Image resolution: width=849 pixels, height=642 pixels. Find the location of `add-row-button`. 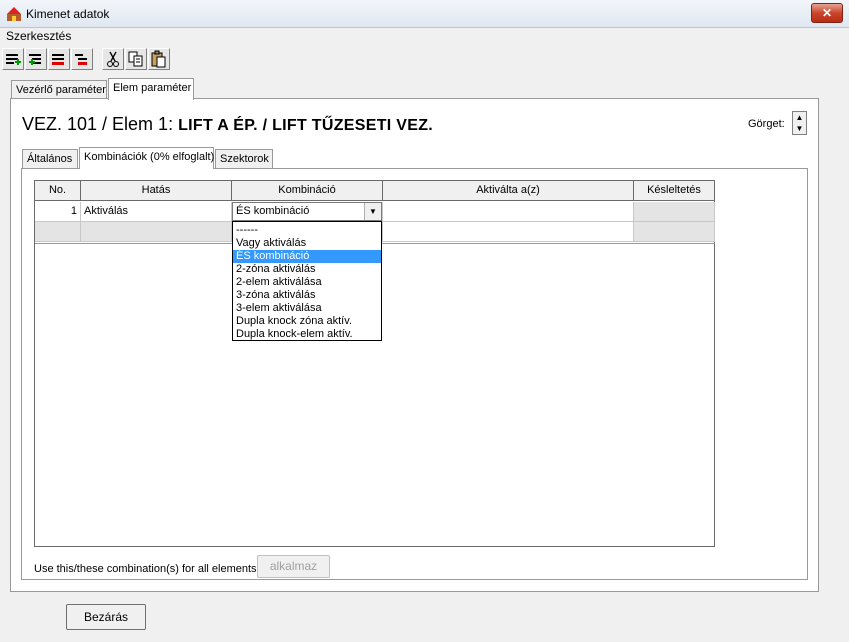

add-row-button is located at coordinates (36, 59).